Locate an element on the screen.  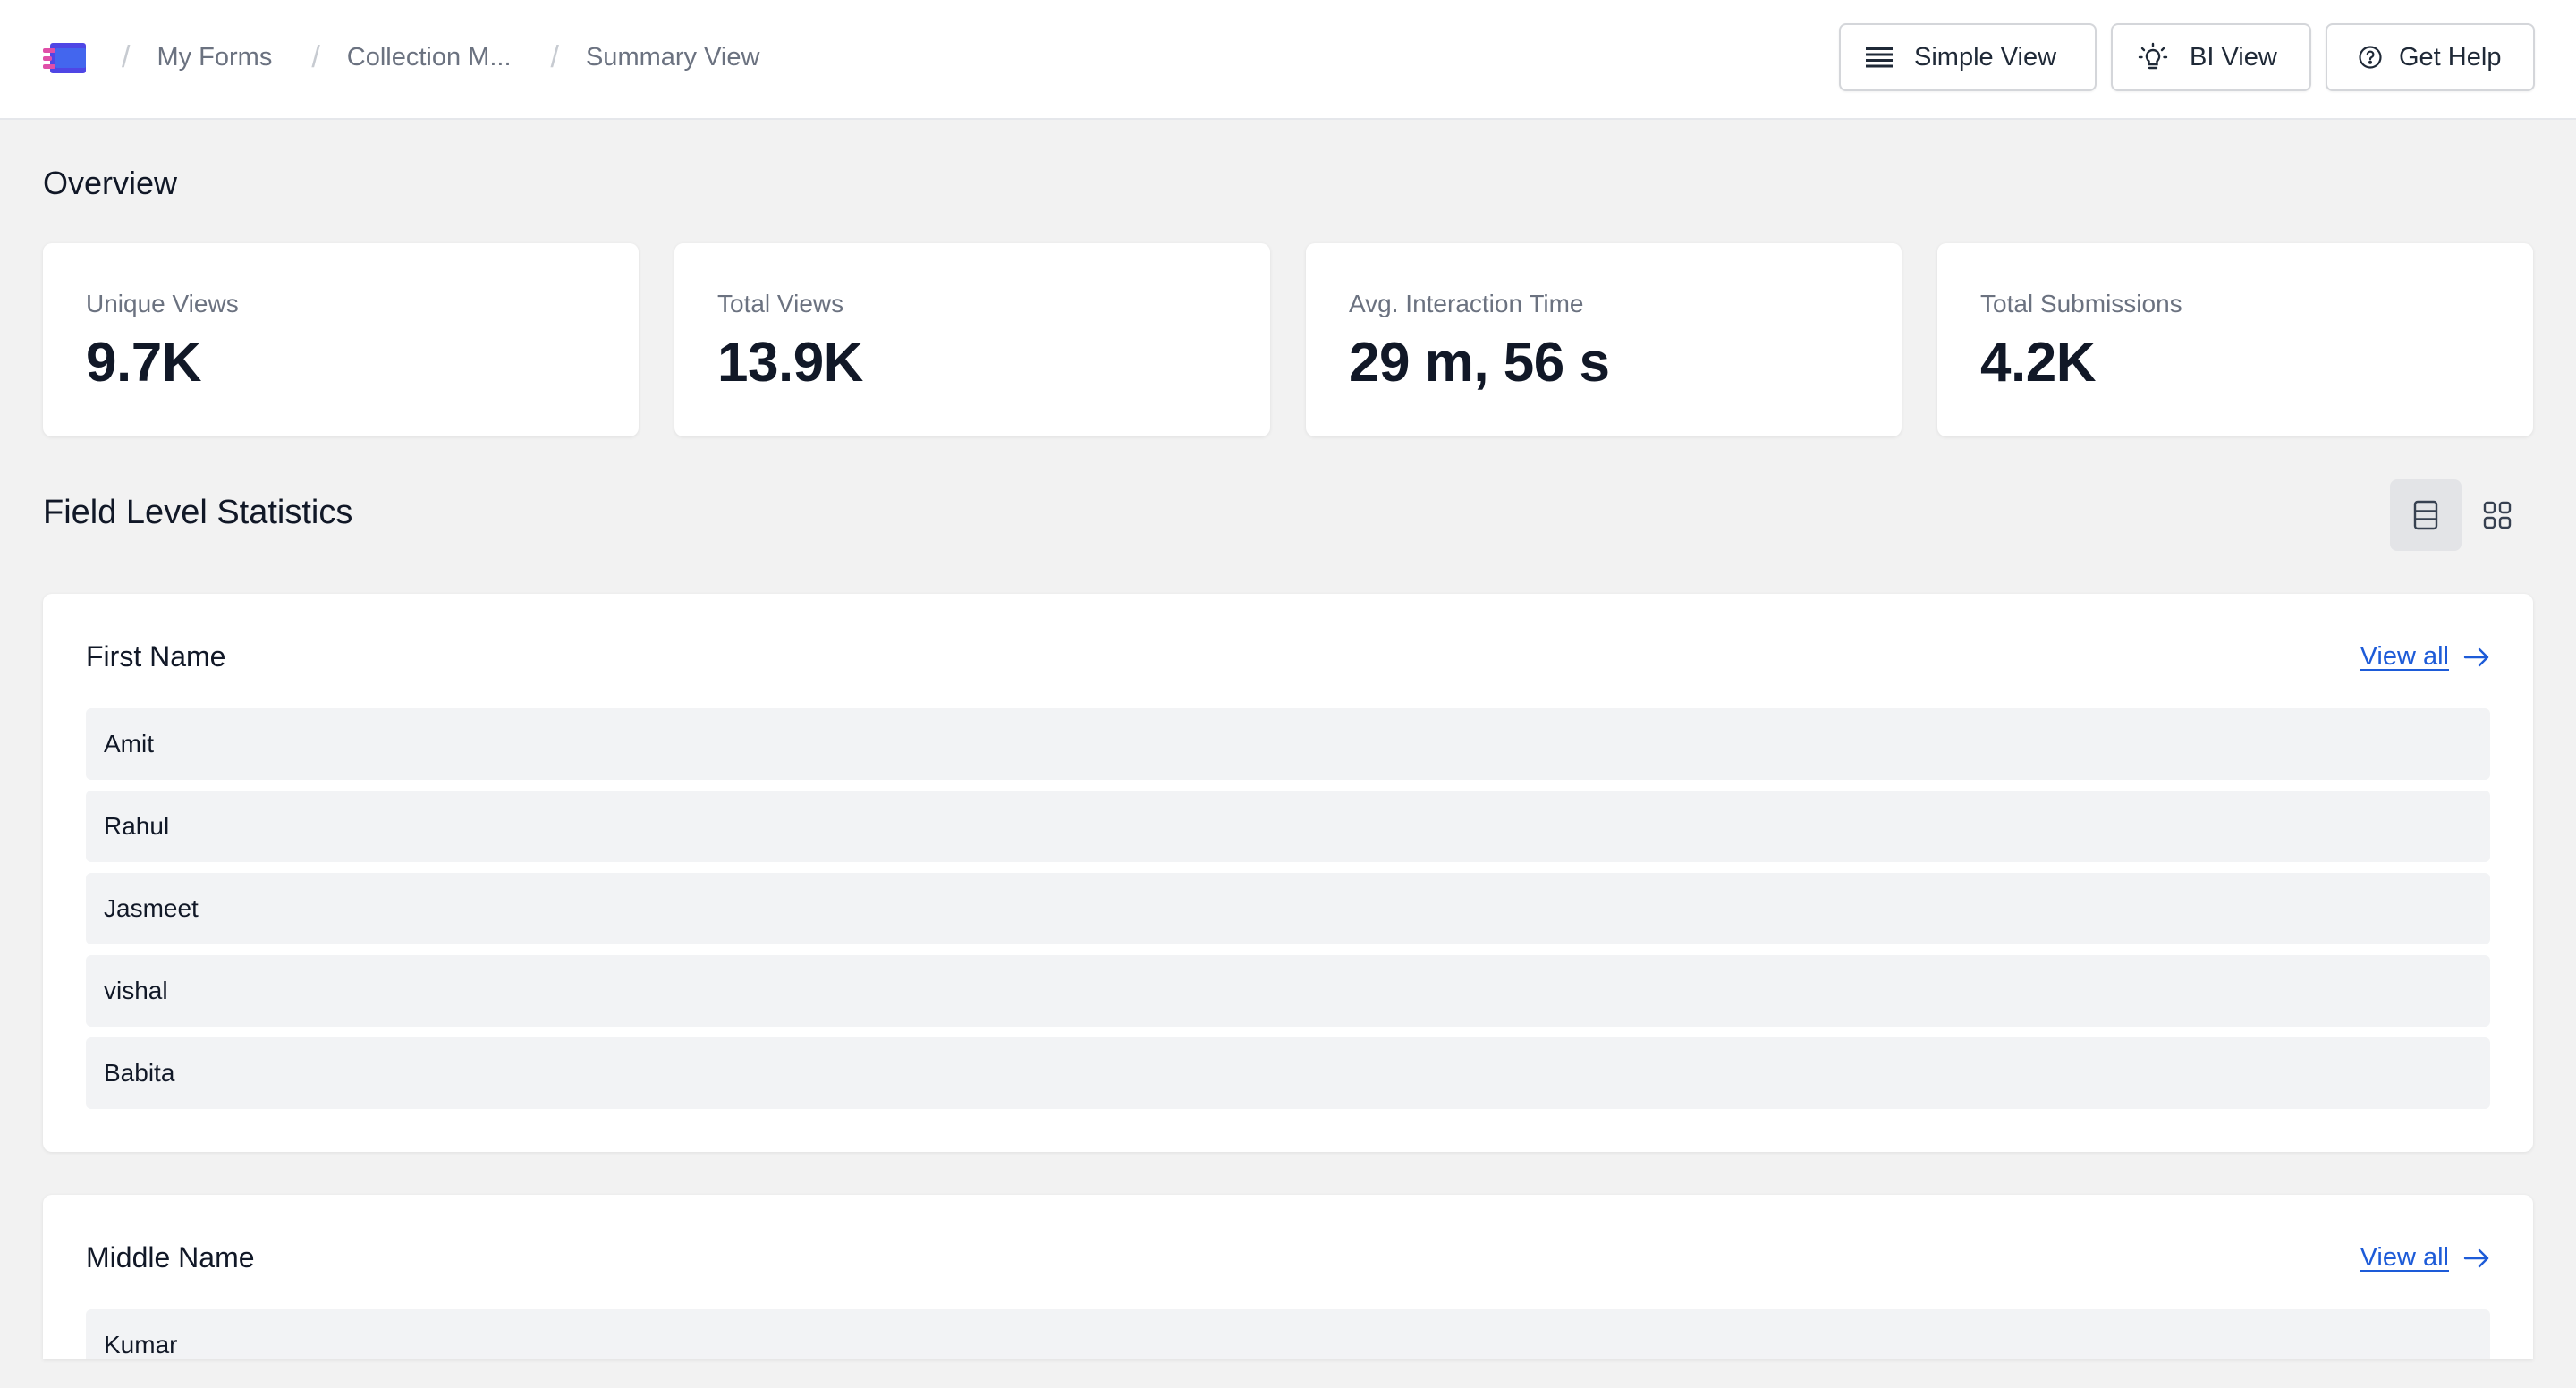
list-layout-icon is located at coordinates (2425, 515).